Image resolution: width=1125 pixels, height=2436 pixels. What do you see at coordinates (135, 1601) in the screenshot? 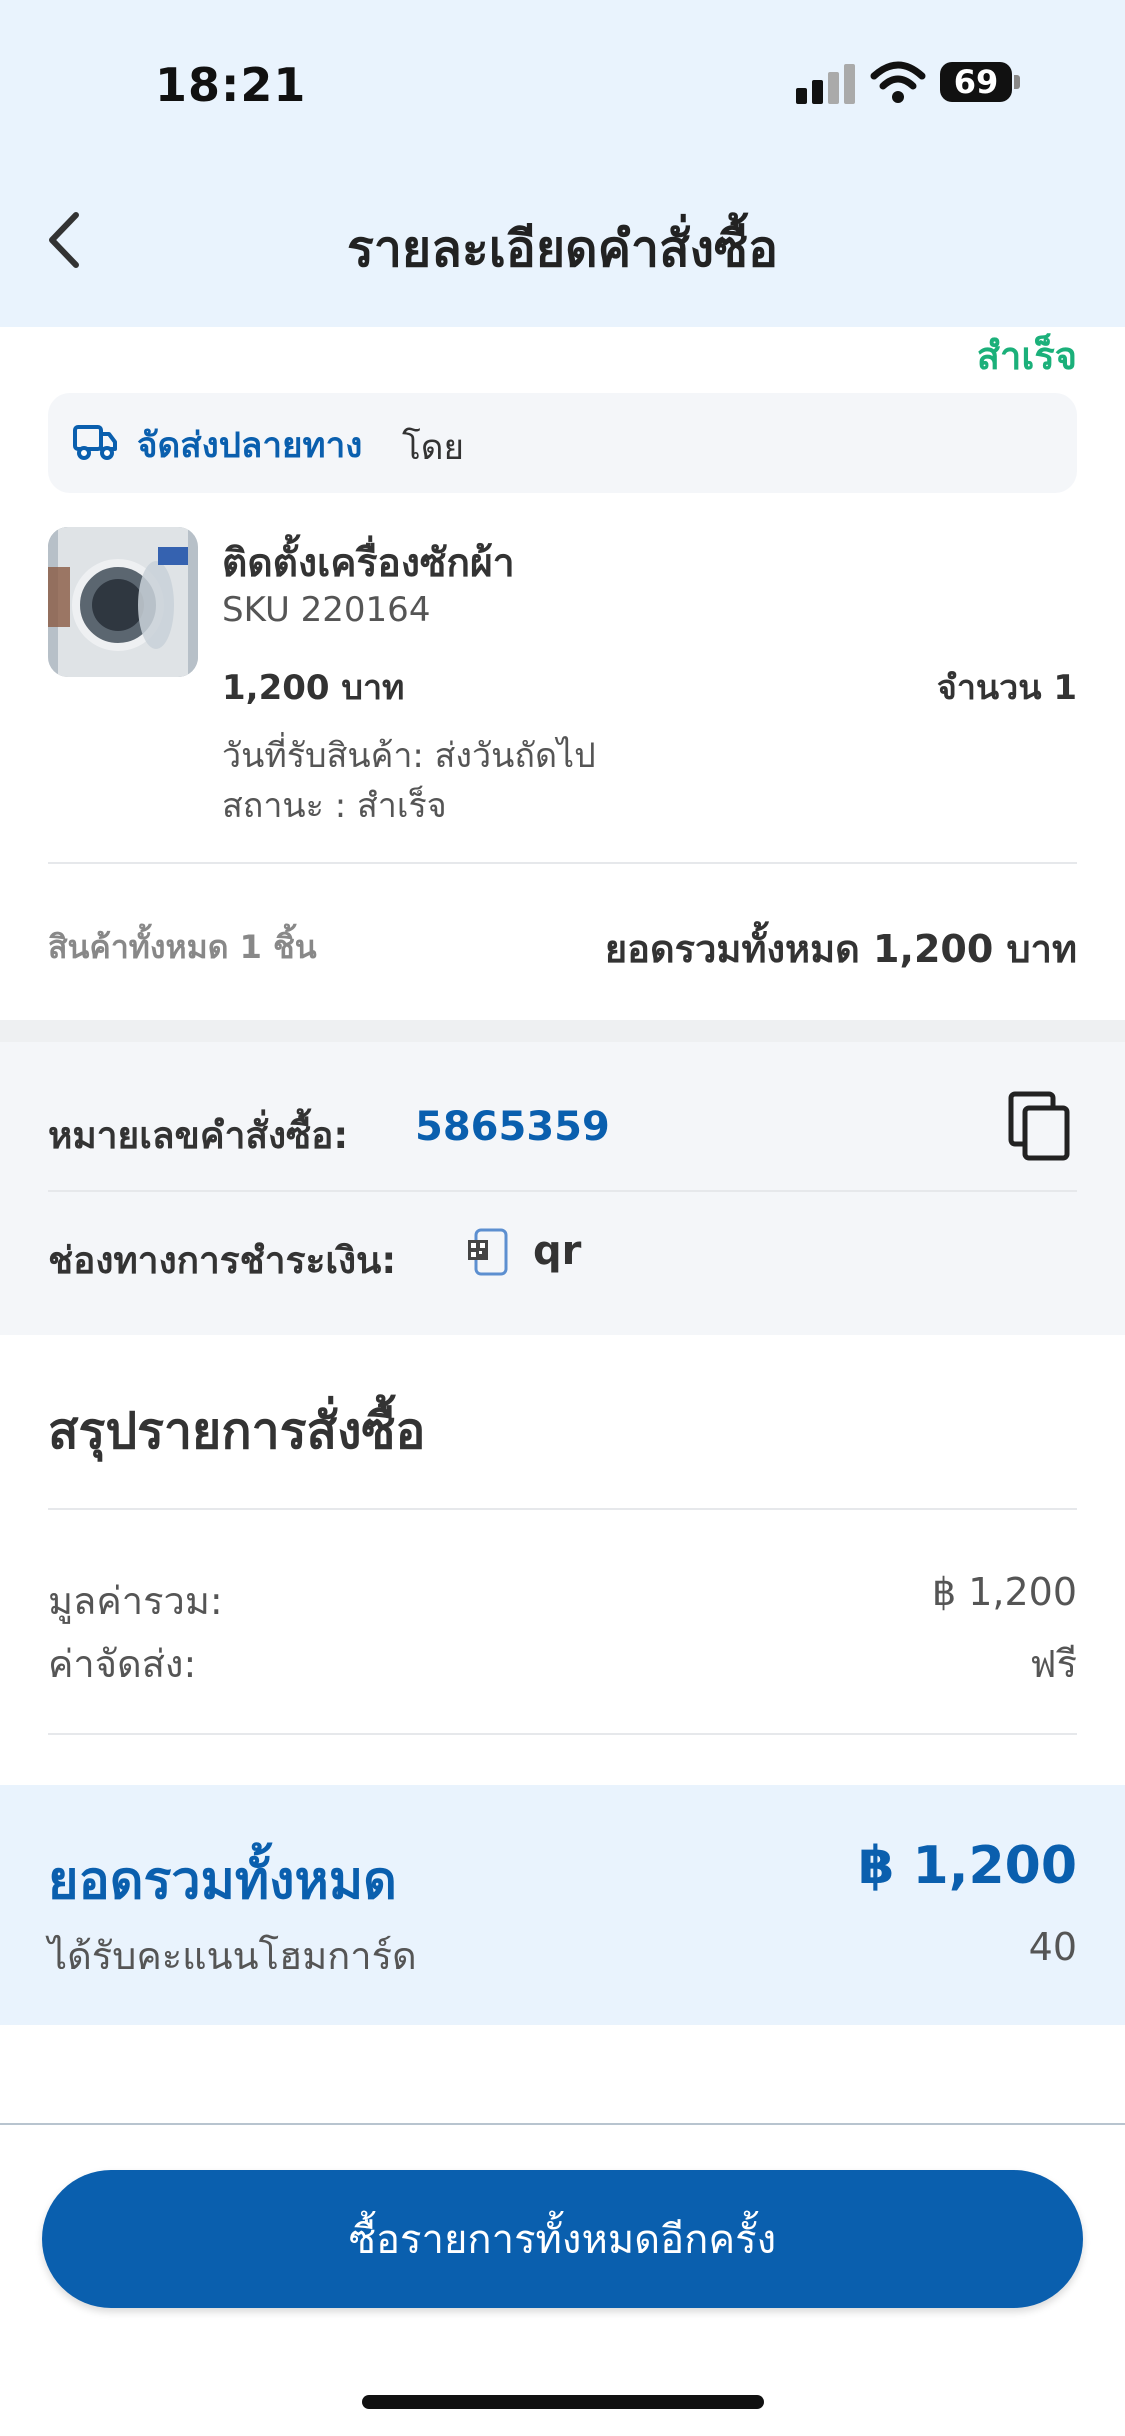
I see `subtotal-label: มูลค่ารวม:` at bounding box center [135, 1601].